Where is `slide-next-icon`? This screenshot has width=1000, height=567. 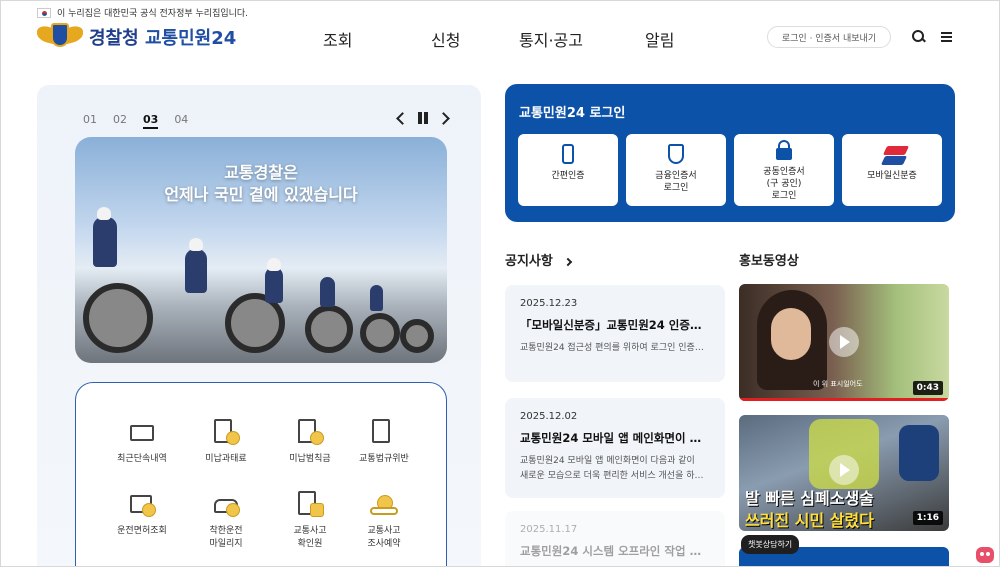
slide-next-icon is located at coordinates (445, 118).